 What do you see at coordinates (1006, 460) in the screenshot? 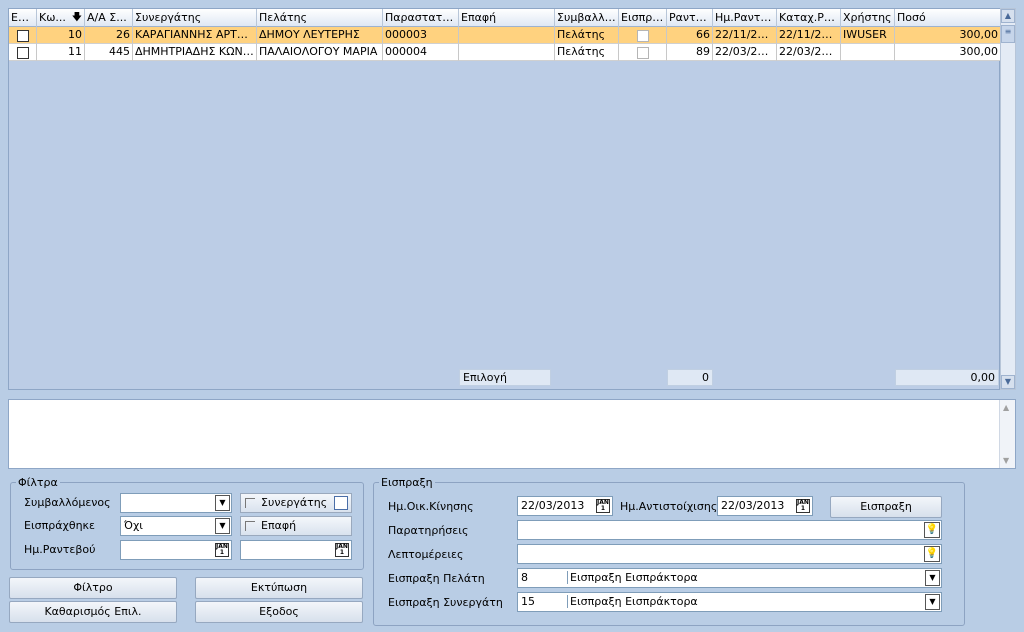
I see `chevron-down-icon: ▼` at bounding box center [1006, 460].